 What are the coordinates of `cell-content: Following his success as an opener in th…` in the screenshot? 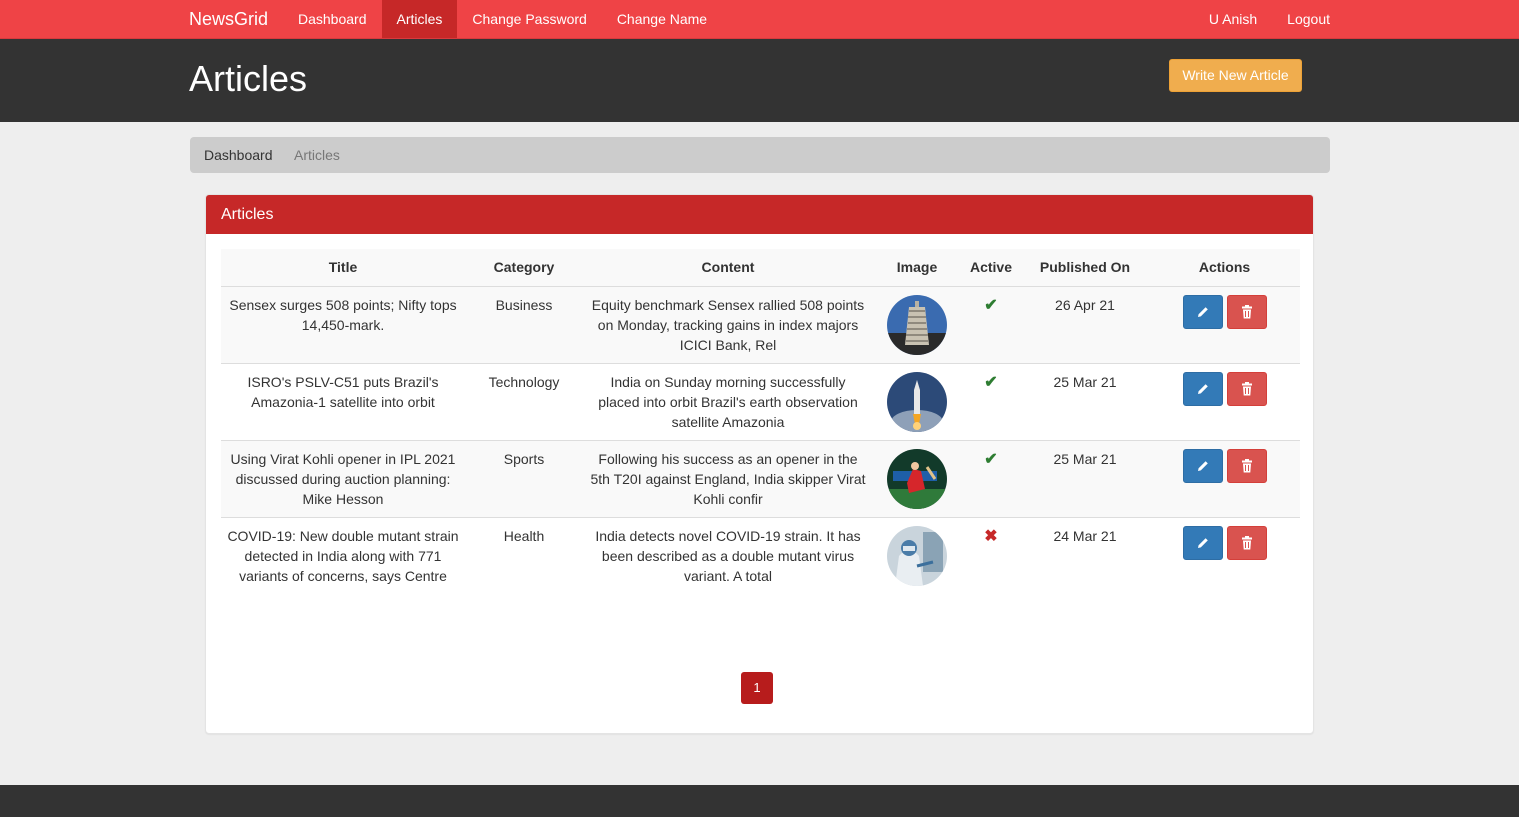 It's located at (728, 478).